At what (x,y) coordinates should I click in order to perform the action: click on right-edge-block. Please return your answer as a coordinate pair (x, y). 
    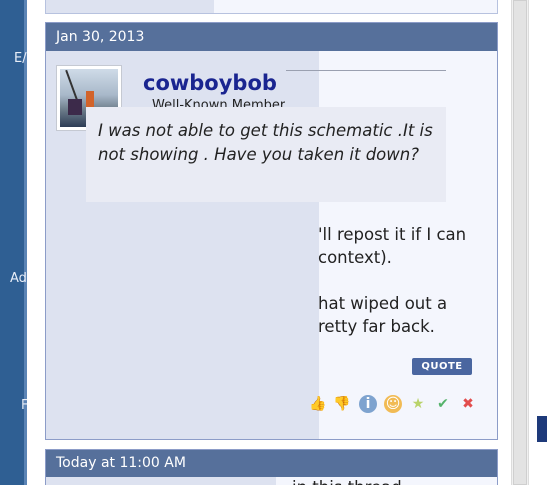
    Looking at the image, I should click on (542, 429).